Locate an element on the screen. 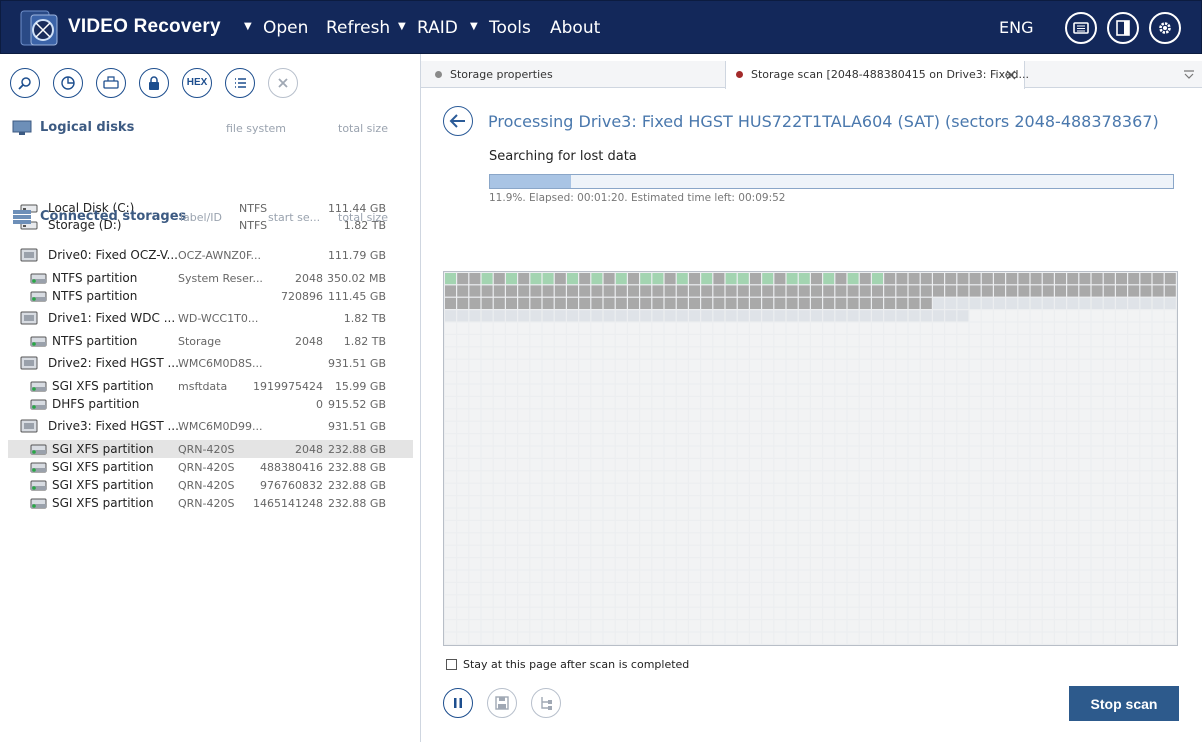  col-header-size: total size is located at coordinates (363, 128).